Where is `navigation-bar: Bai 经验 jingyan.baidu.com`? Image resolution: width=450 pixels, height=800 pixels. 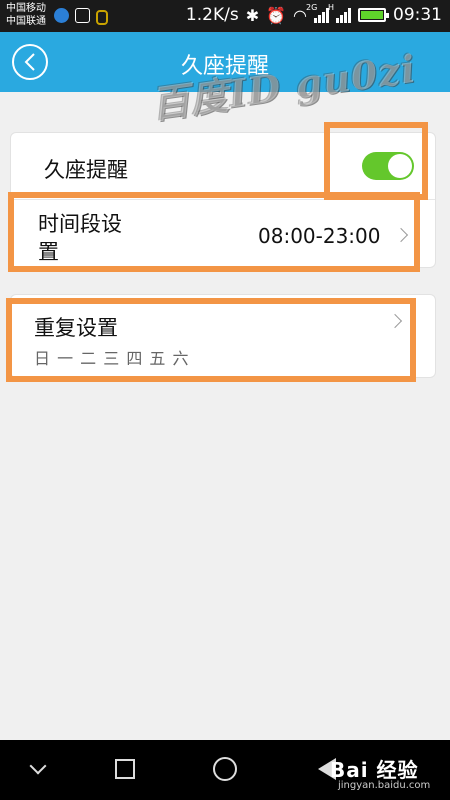 navigation-bar: Bai 经验 jingyan.baidu.com is located at coordinates (225, 770).